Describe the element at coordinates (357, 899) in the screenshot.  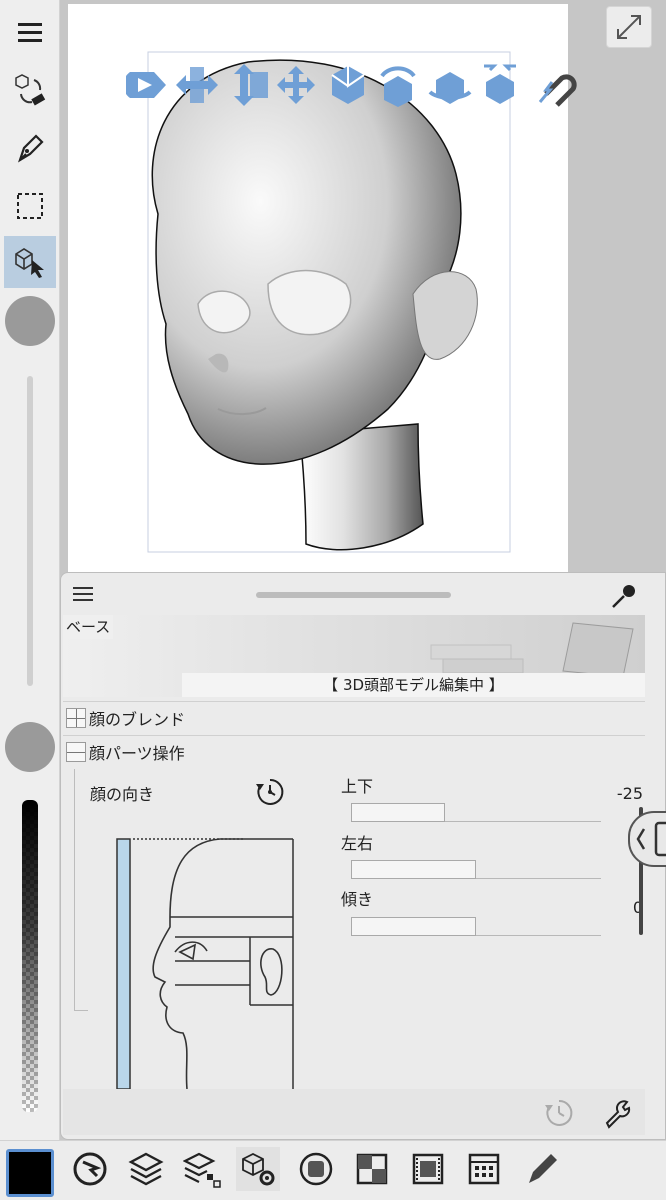
I see `slider-label-tilt: 傾き` at that location.